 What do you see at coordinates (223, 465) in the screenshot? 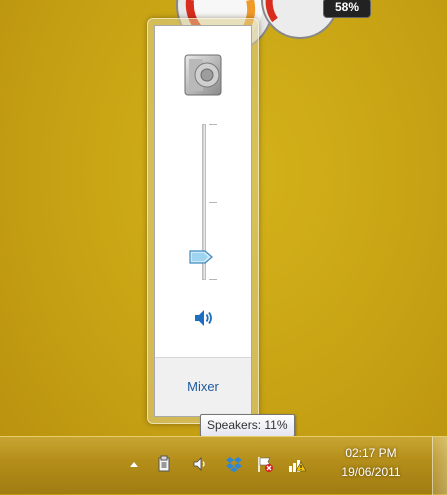
I see `taskbar: 02:17 PM 19/06/2011` at bounding box center [223, 465].